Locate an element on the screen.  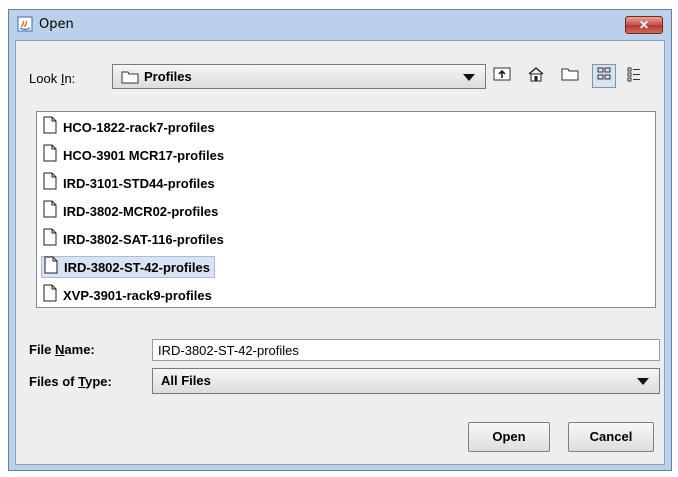
list-view-icon is located at coordinates (604, 76).